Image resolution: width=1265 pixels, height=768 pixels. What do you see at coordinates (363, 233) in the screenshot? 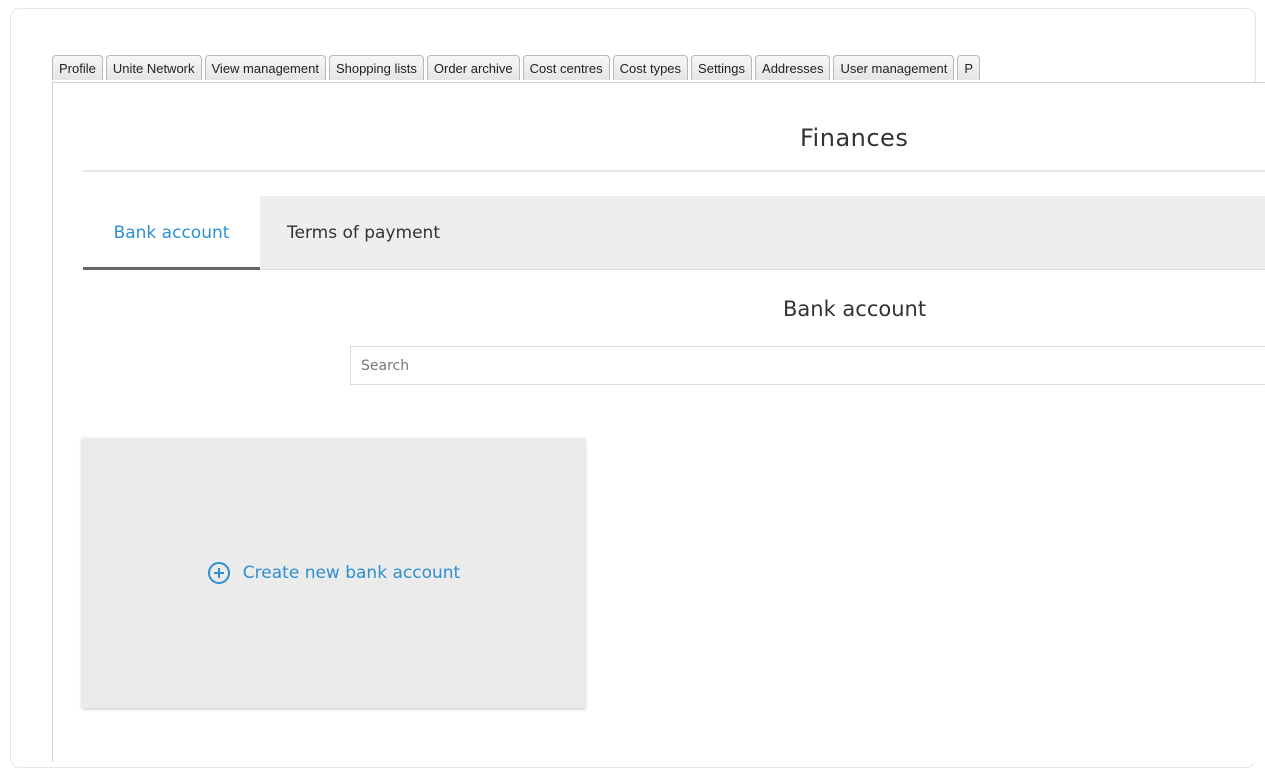
I see `subtab-terms-of-payment: Terms of payment` at bounding box center [363, 233].